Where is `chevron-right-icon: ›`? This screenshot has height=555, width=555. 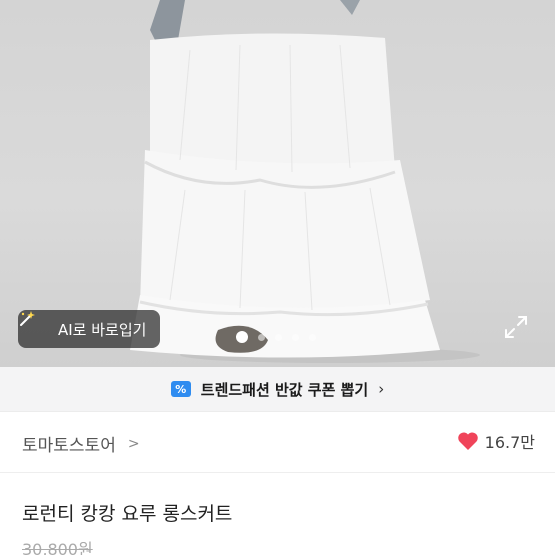
chevron-right-icon: › is located at coordinates (381, 389).